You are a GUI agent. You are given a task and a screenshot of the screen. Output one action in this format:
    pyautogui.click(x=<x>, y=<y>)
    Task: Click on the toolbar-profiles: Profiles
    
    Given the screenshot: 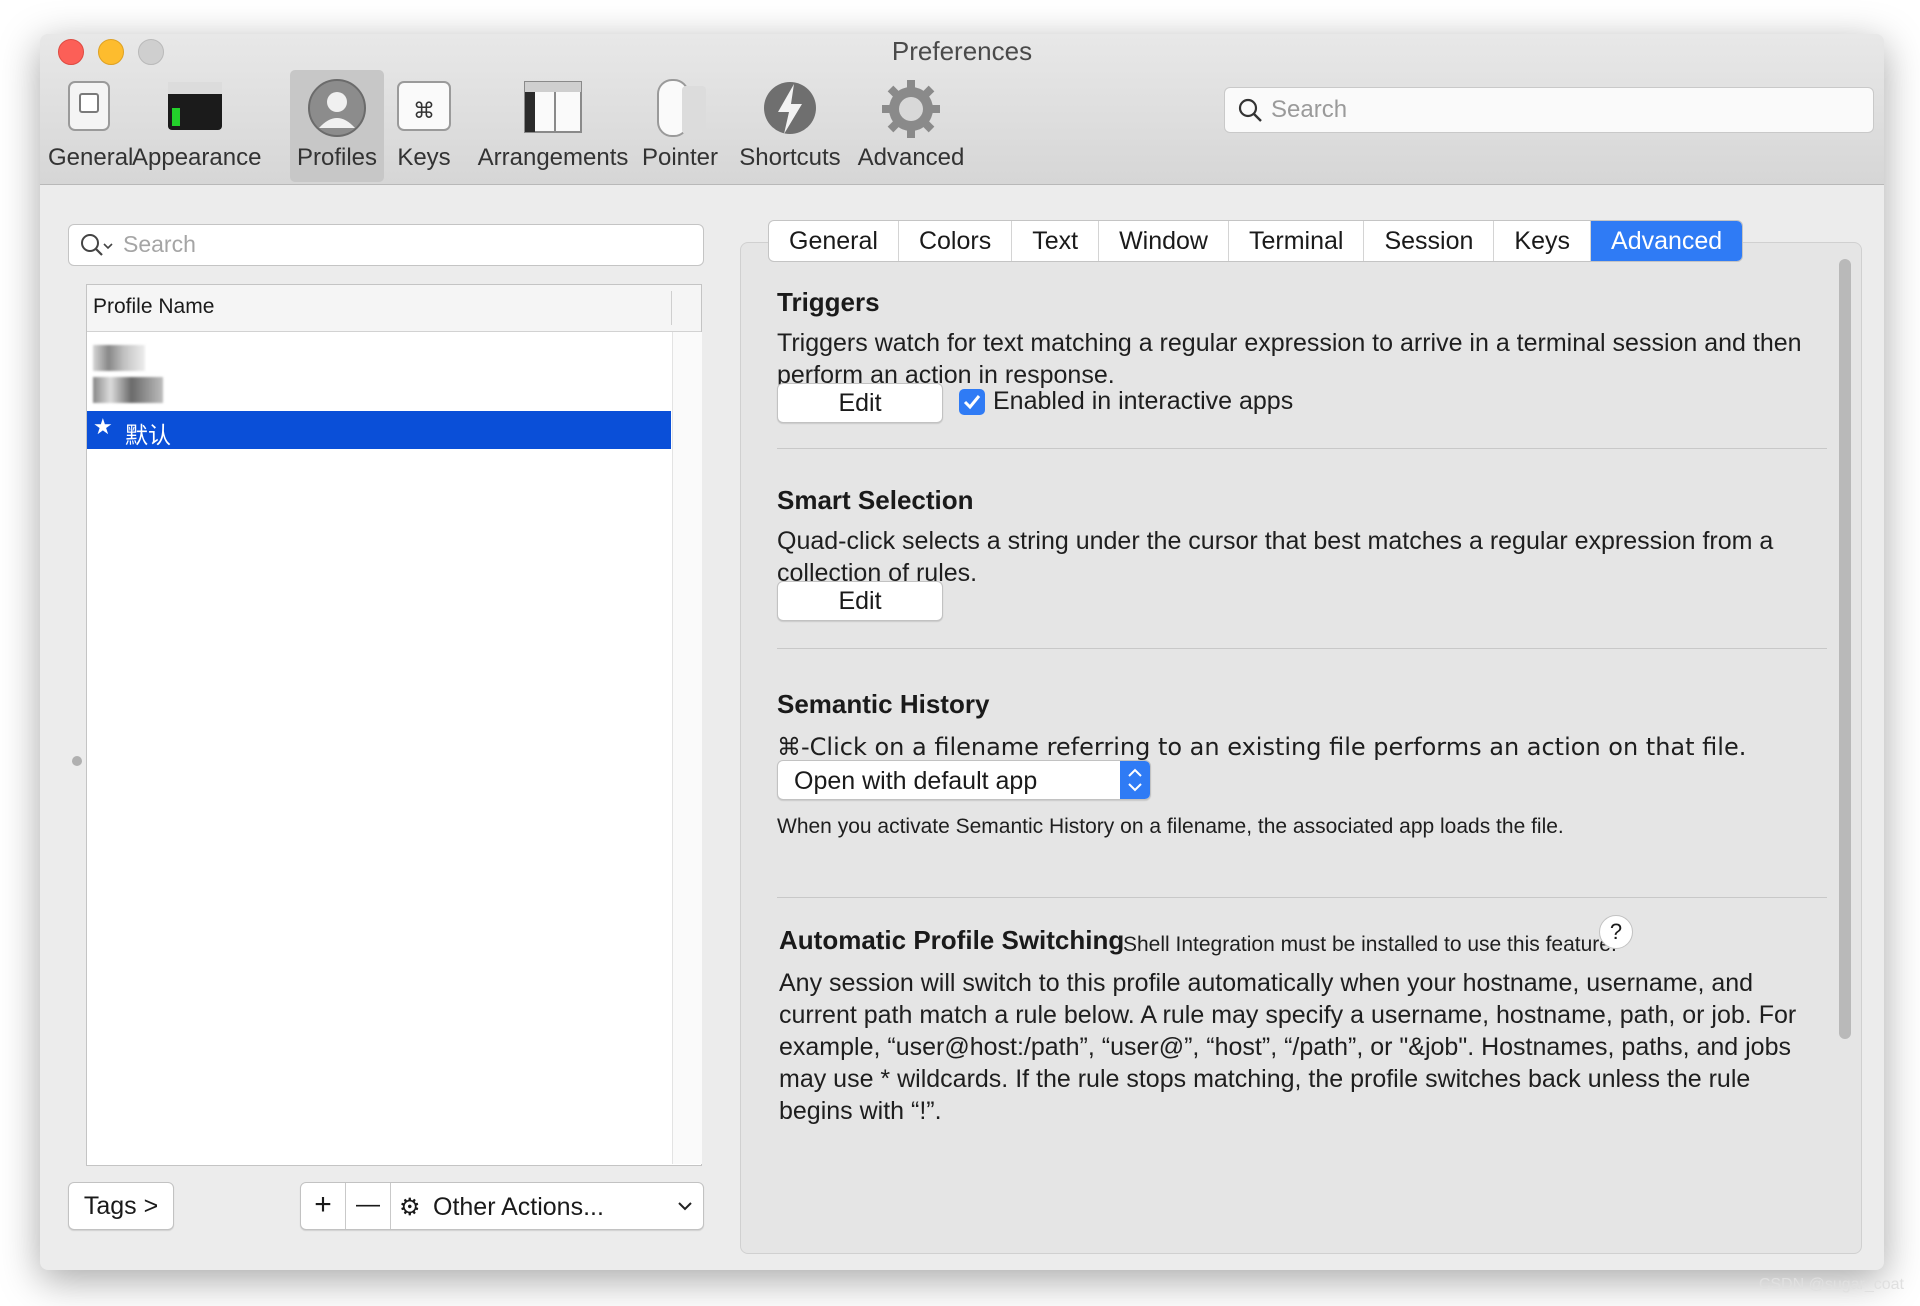 What is the action you would take?
    pyautogui.click(x=337, y=126)
    